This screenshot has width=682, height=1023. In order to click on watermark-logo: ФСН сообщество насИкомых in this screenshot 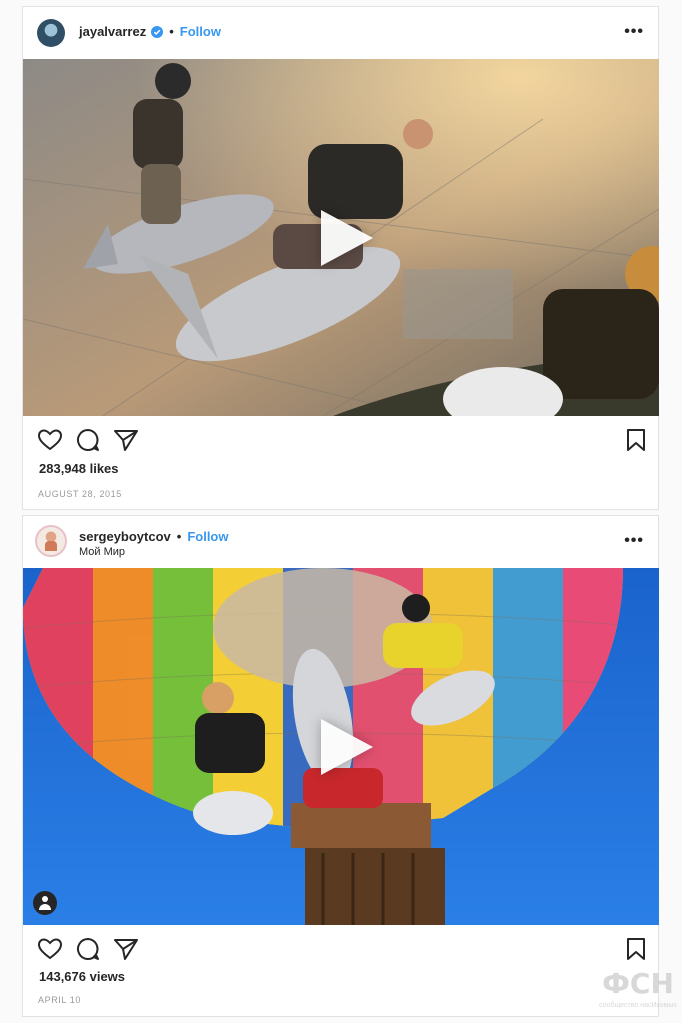, I will do `click(638, 994)`.